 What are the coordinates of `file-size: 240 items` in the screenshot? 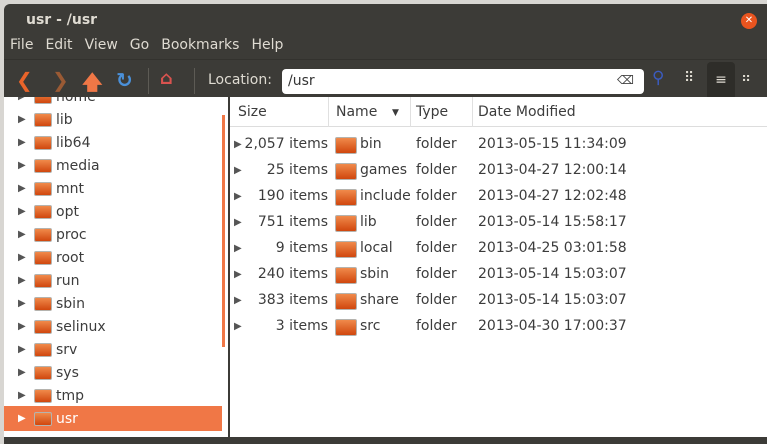 It's located at (292, 274).